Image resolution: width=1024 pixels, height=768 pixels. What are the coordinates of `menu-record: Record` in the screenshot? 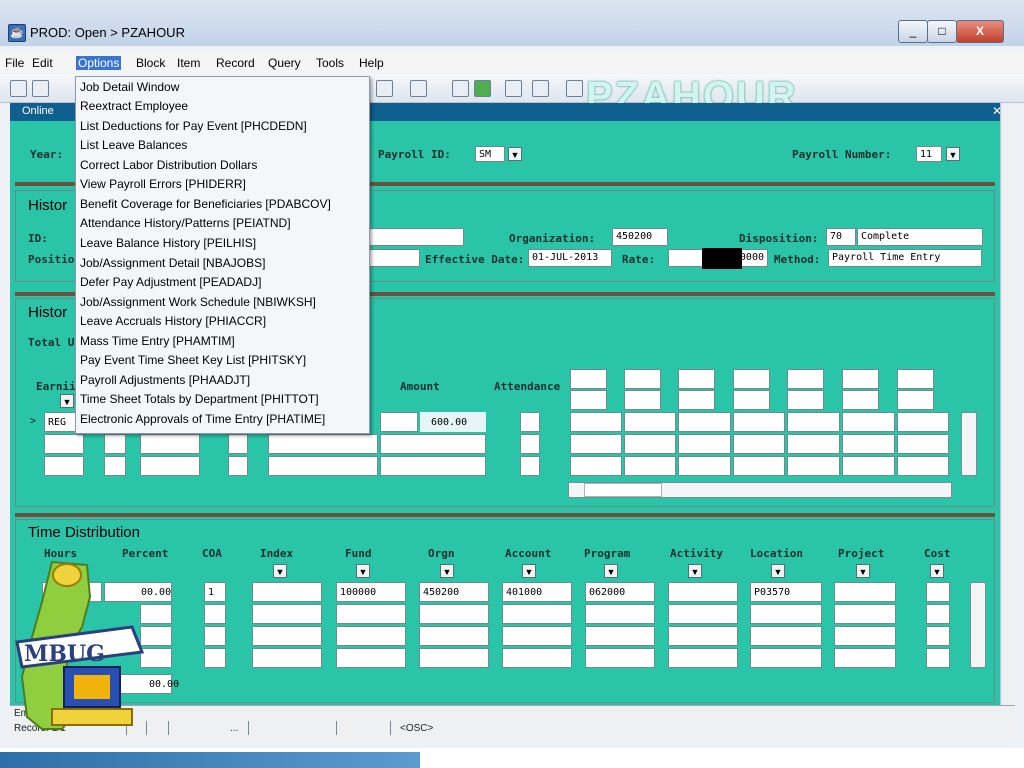 It's located at (235, 63).